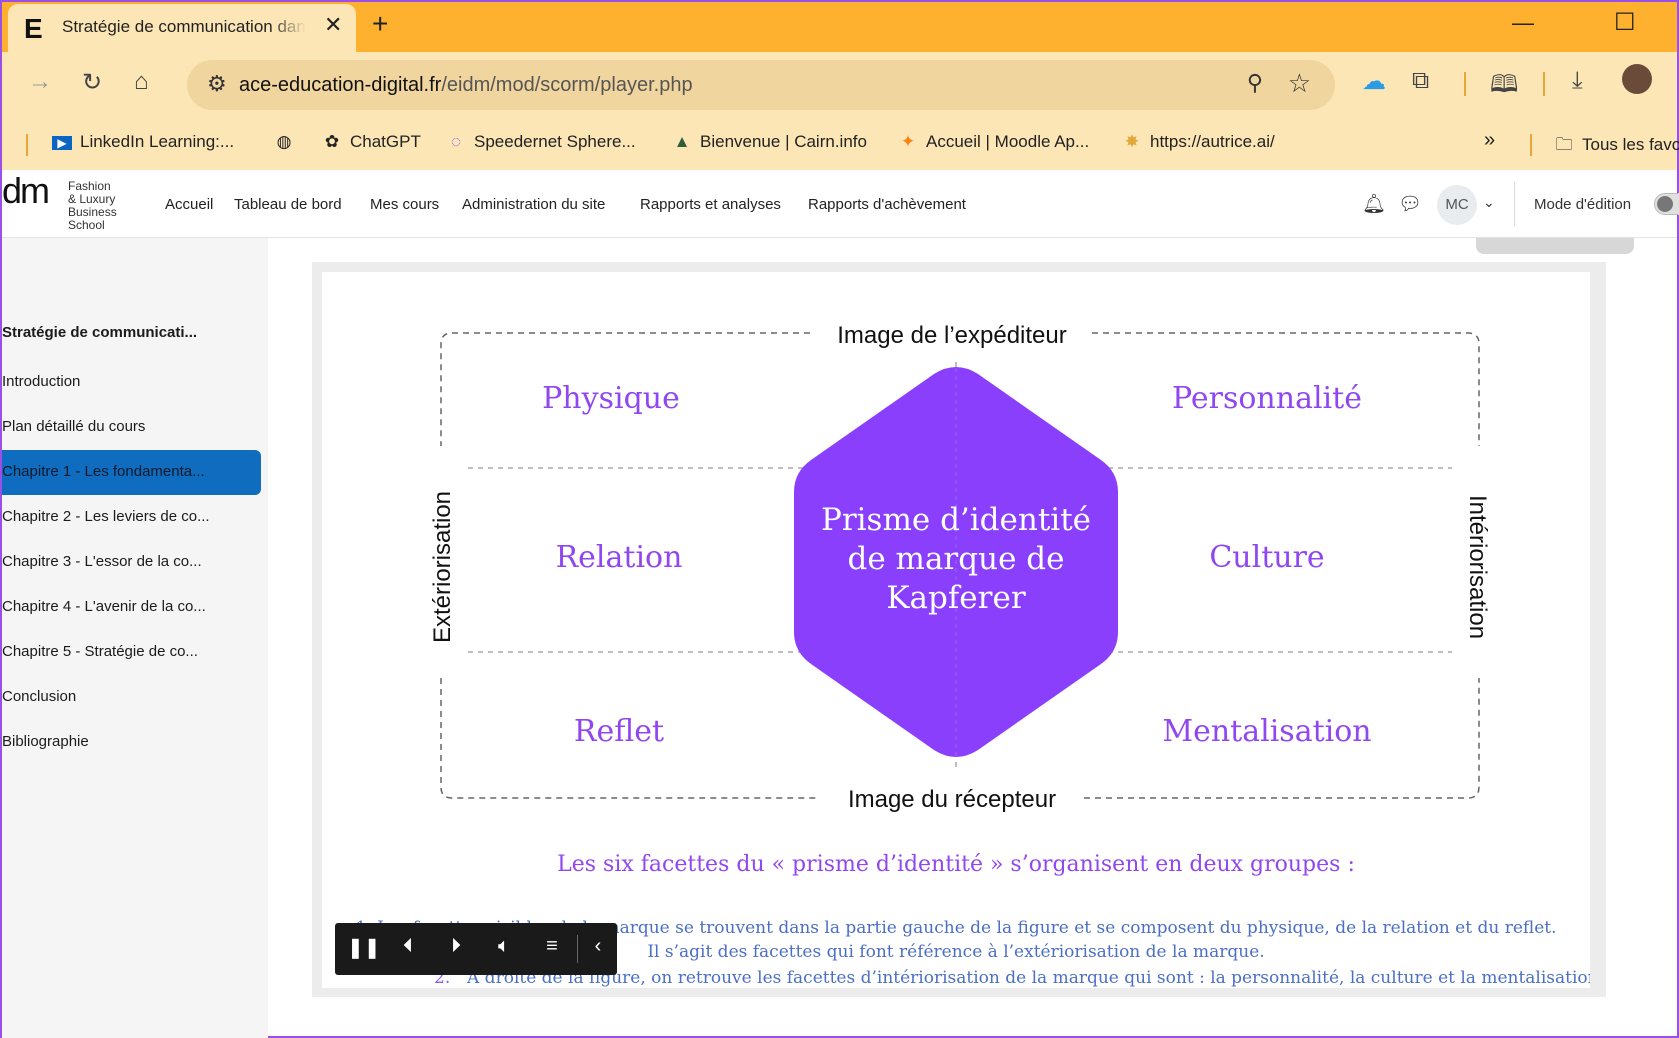 Image resolution: width=1679 pixels, height=1038 pixels. What do you see at coordinates (26, 191) in the screenshot?
I see `site-logo: dm` at bounding box center [26, 191].